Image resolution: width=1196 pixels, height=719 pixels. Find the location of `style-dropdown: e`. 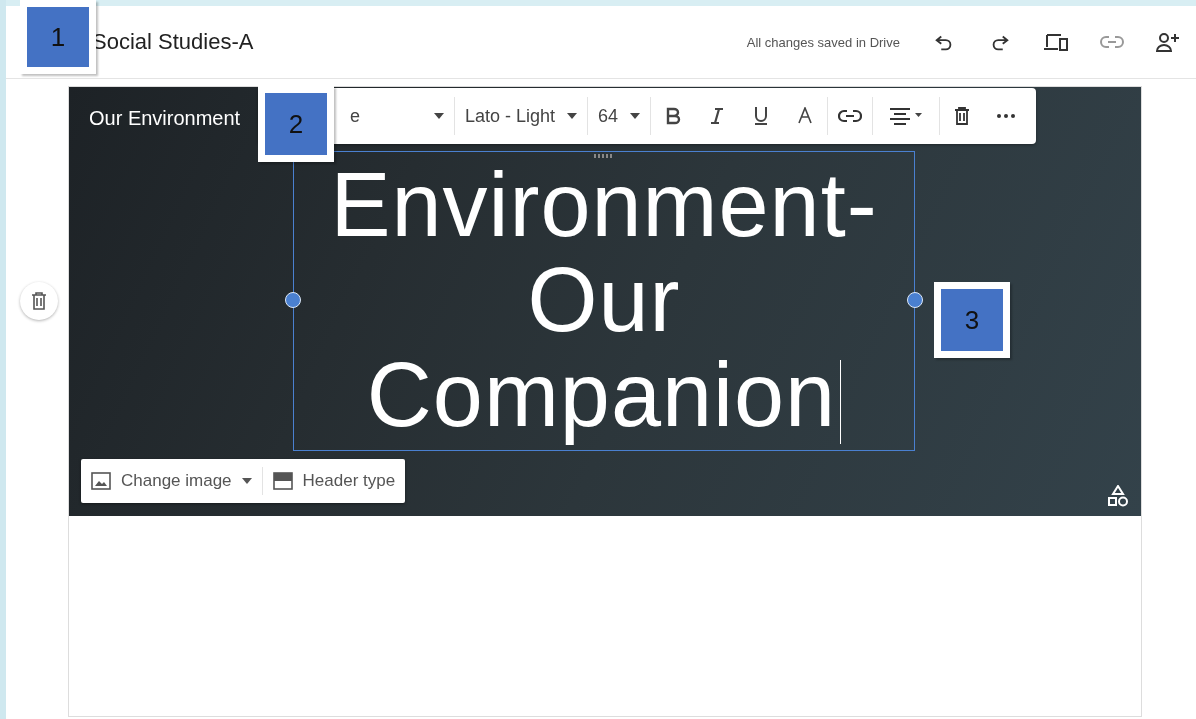

style-dropdown: e is located at coordinates (397, 116).